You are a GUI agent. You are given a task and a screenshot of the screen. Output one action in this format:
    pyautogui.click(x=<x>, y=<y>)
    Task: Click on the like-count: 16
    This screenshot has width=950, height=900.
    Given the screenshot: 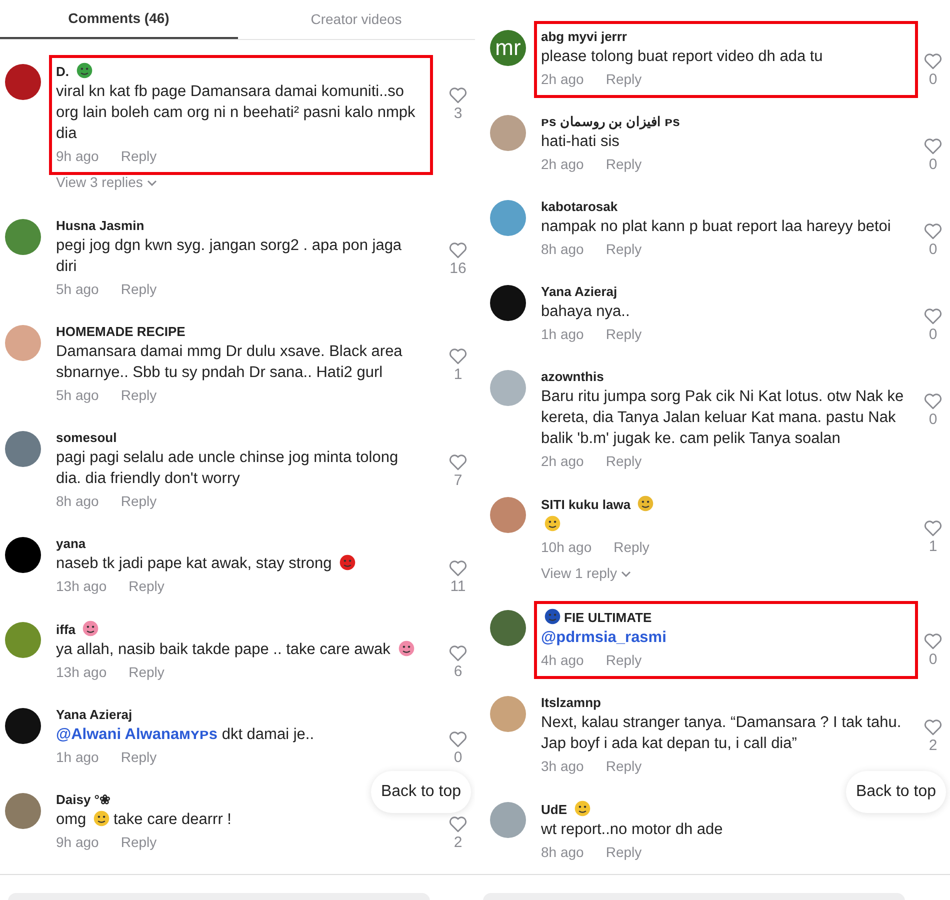 What is the action you would take?
    pyautogui.click(x=458, y=269)
    